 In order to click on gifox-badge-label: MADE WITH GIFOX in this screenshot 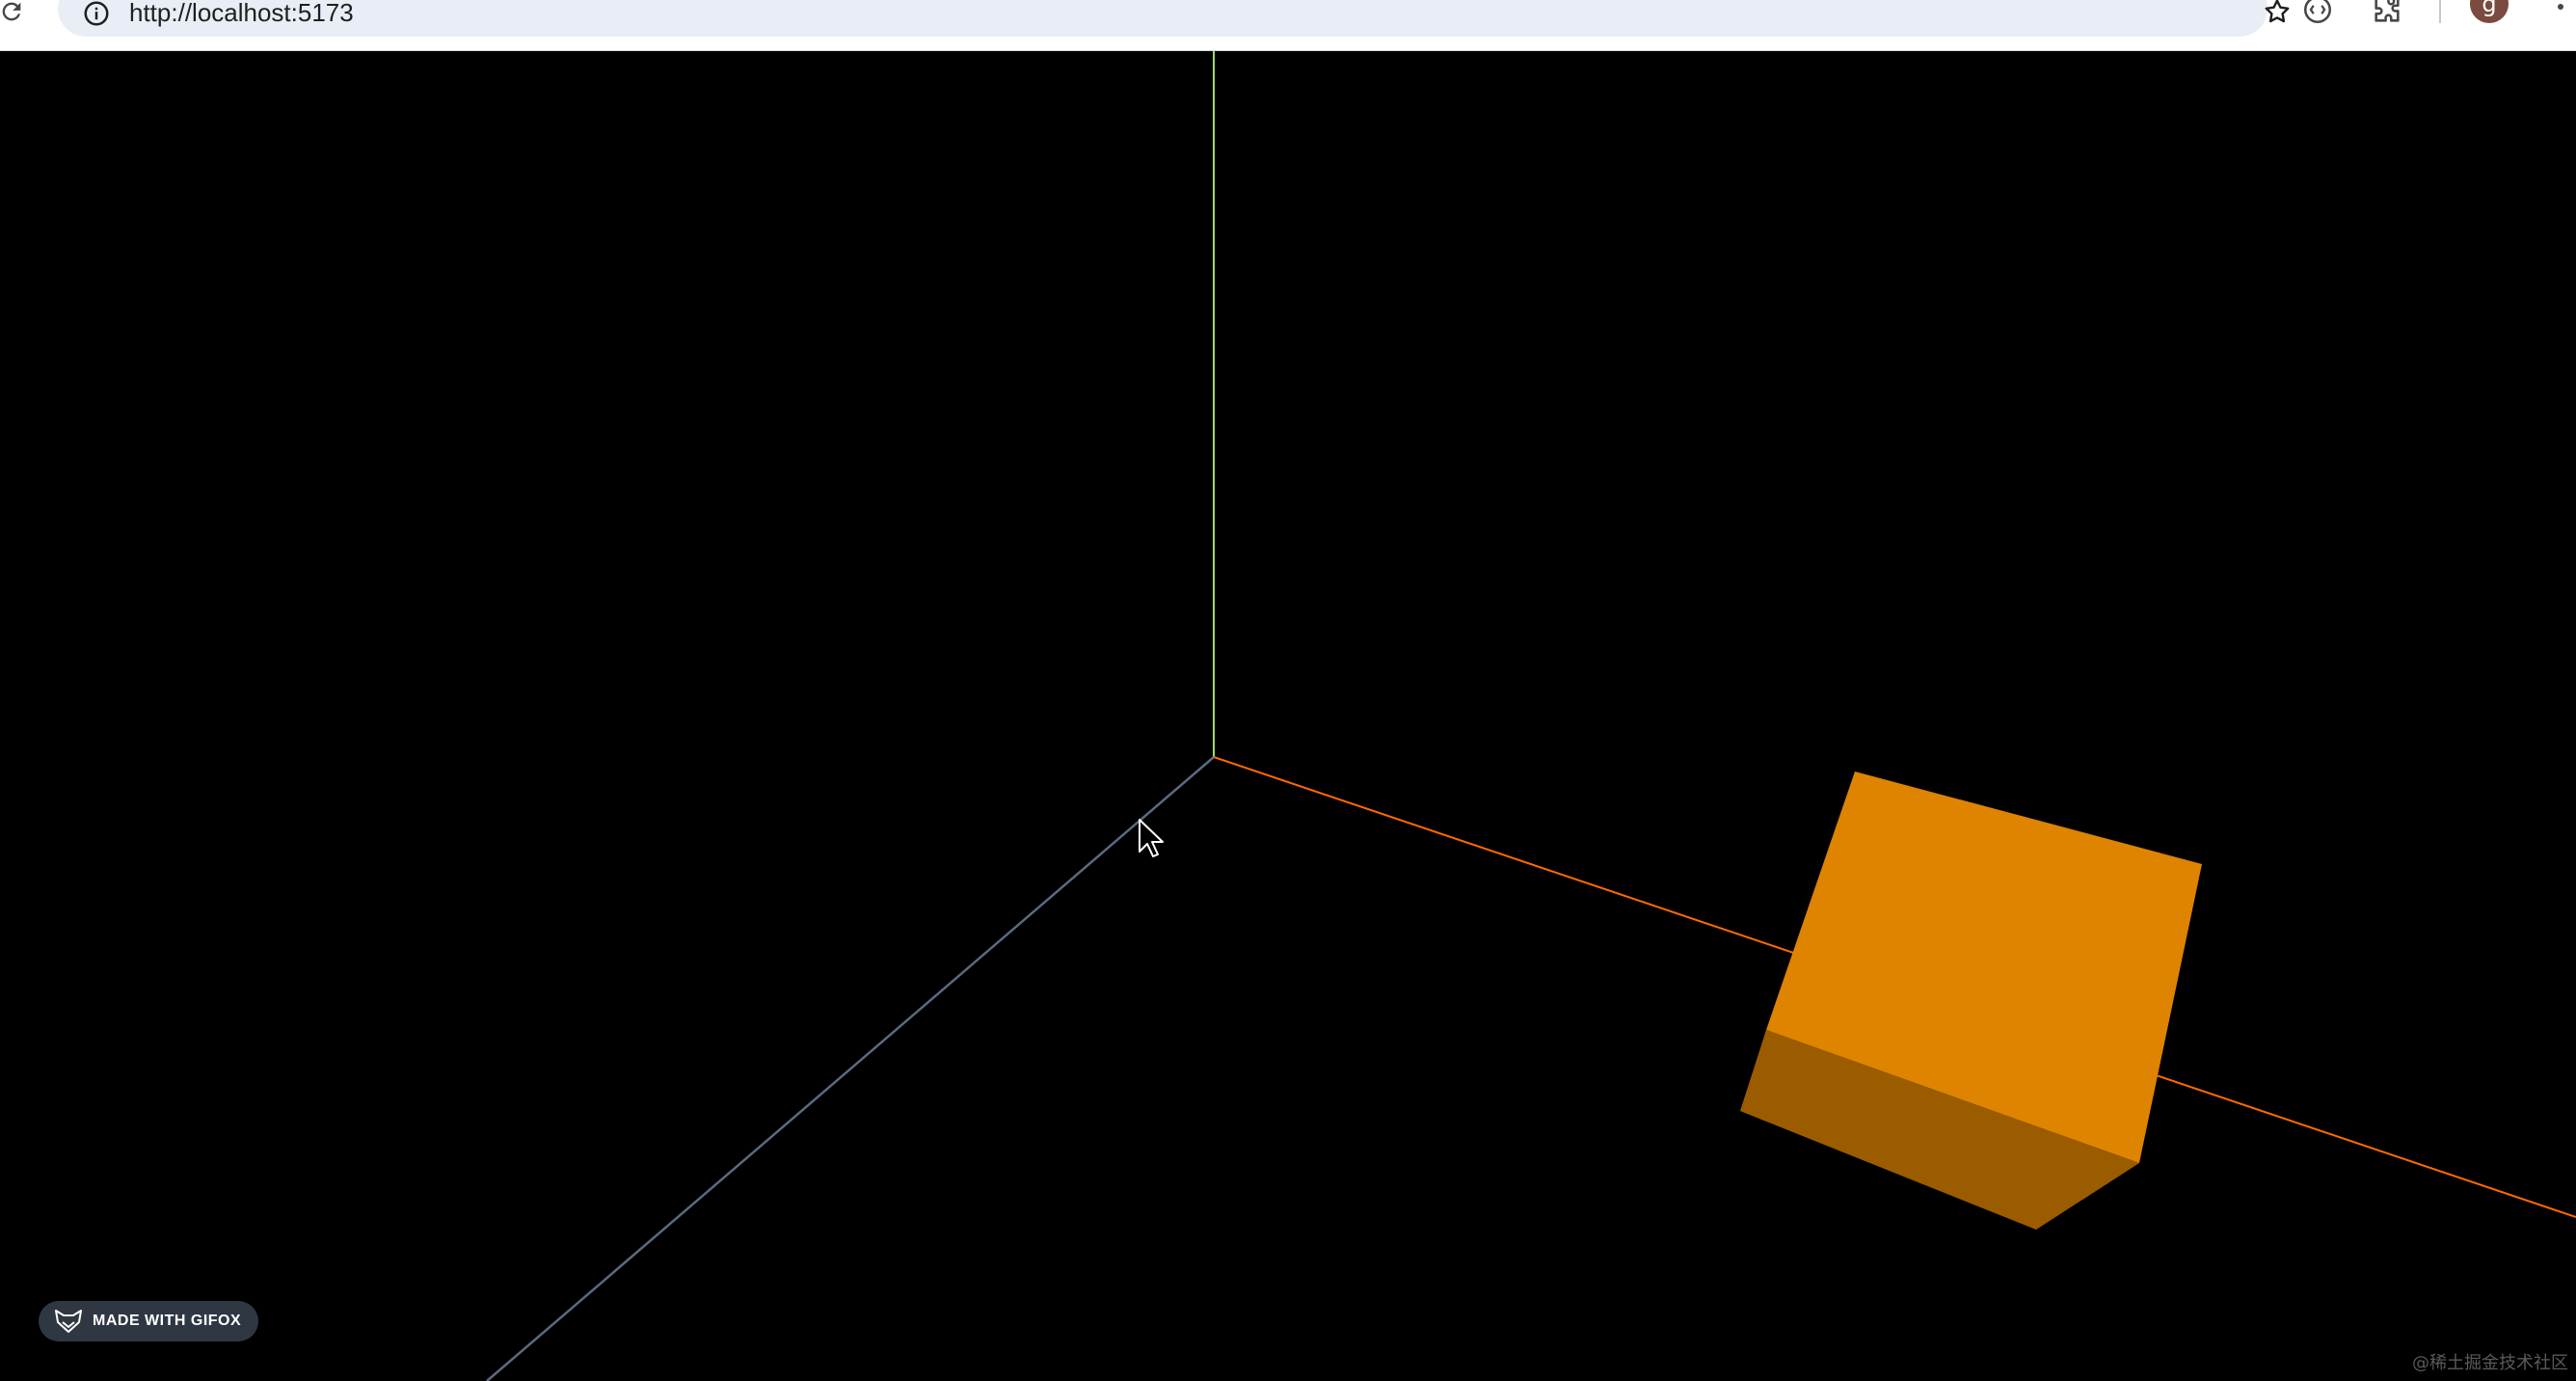, I will do `click(168, 1321)`.